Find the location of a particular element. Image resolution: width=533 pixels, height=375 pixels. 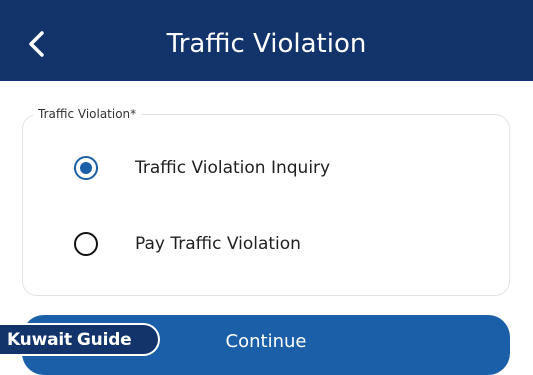

watermark-text: Kuwait Guide is located at coordinates (69, 340).